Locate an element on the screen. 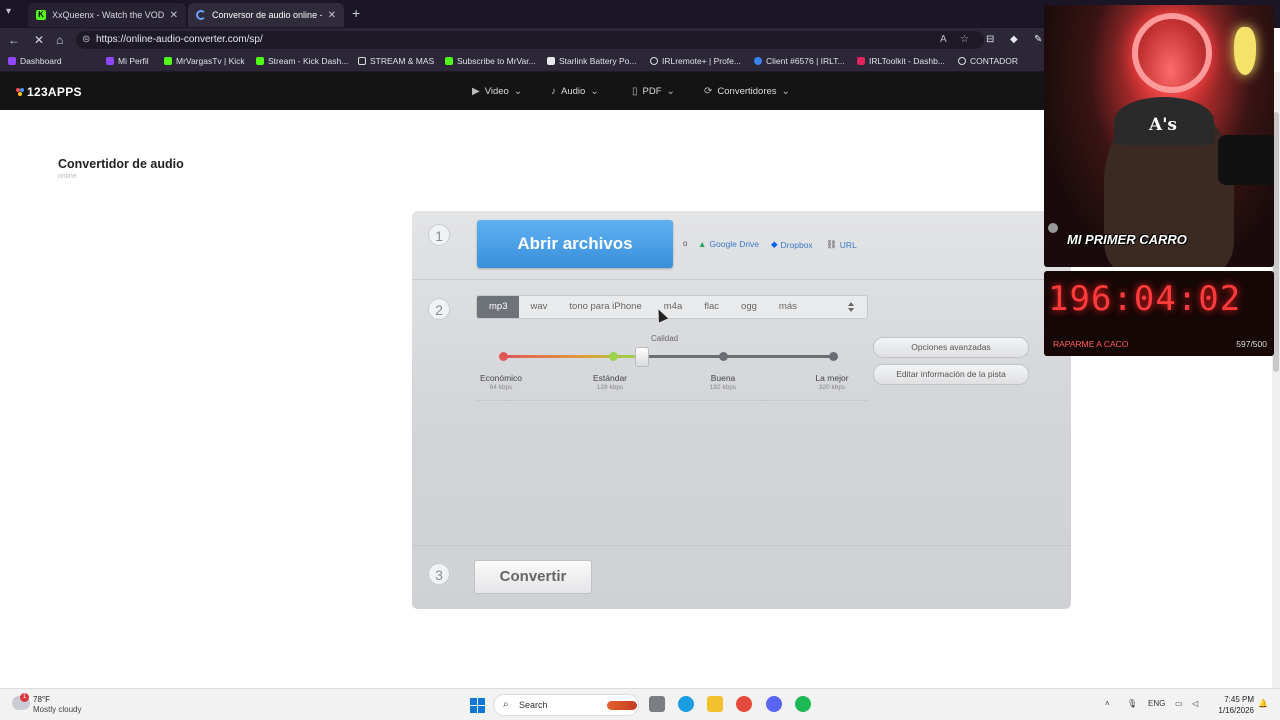 This screenshot has width=1280, height=720. tab-list-chevron-icon: ▾ is located at coordinates (13, 13).